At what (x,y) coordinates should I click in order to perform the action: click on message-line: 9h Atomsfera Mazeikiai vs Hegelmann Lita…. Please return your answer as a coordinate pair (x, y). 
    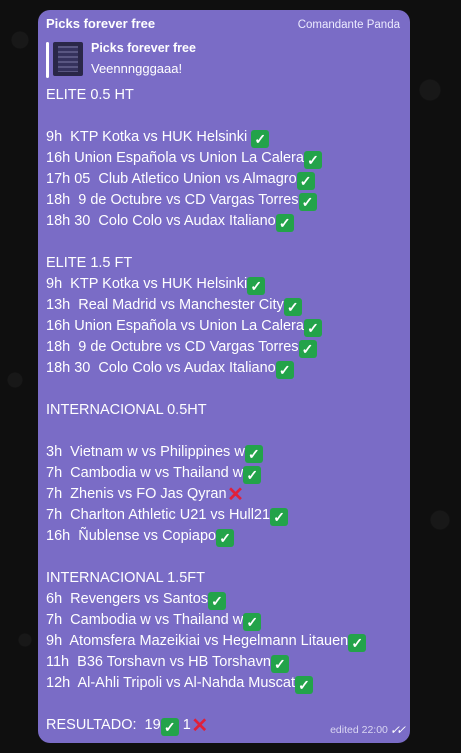
    Looking at the image, I should click on (223, 641).